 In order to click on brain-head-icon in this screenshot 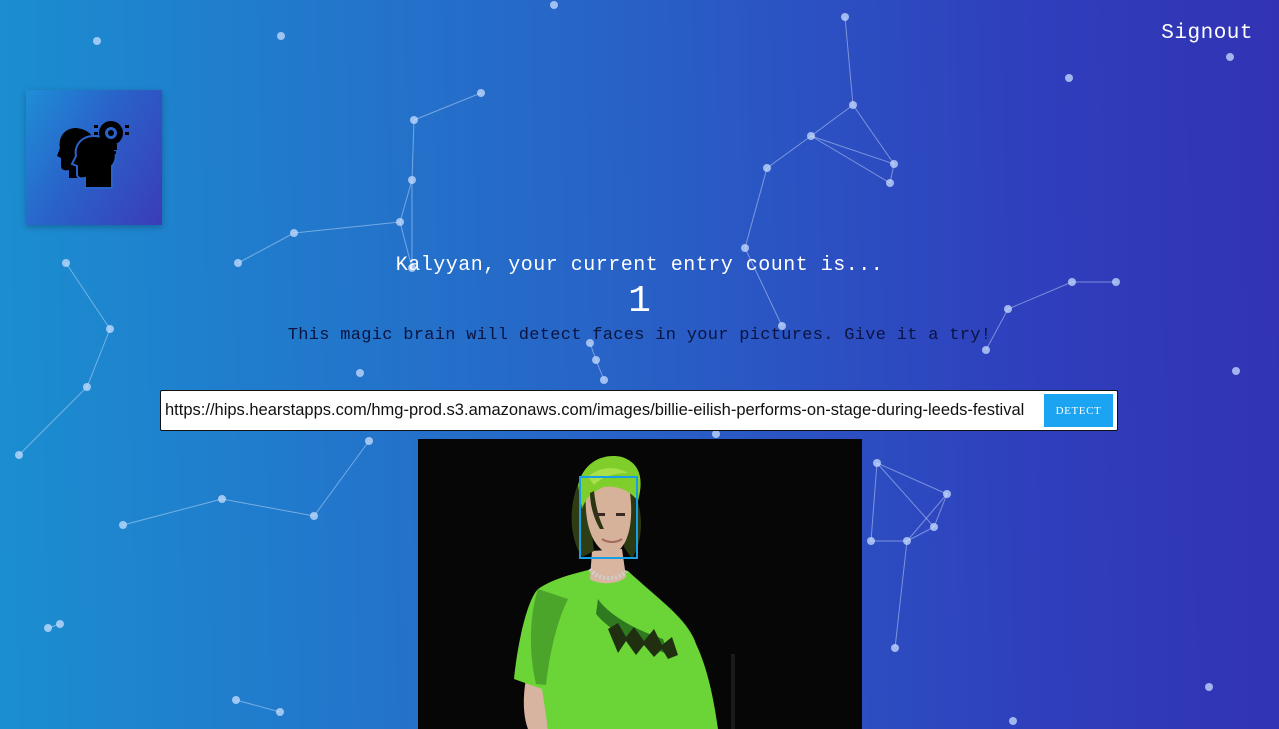, I will do `click(93, 155)`.